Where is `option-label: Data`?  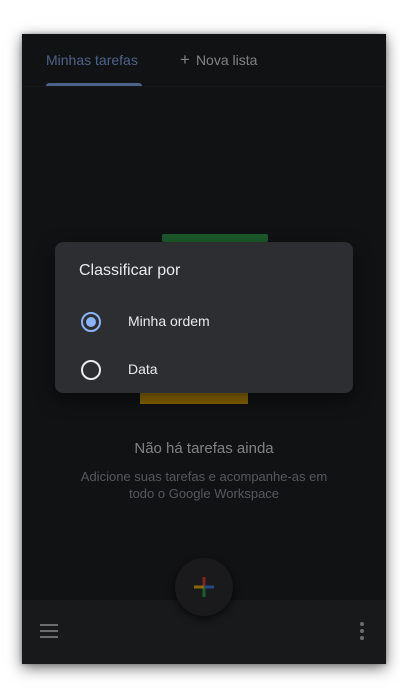
option-label: Data is located at coordinates (143, 369).